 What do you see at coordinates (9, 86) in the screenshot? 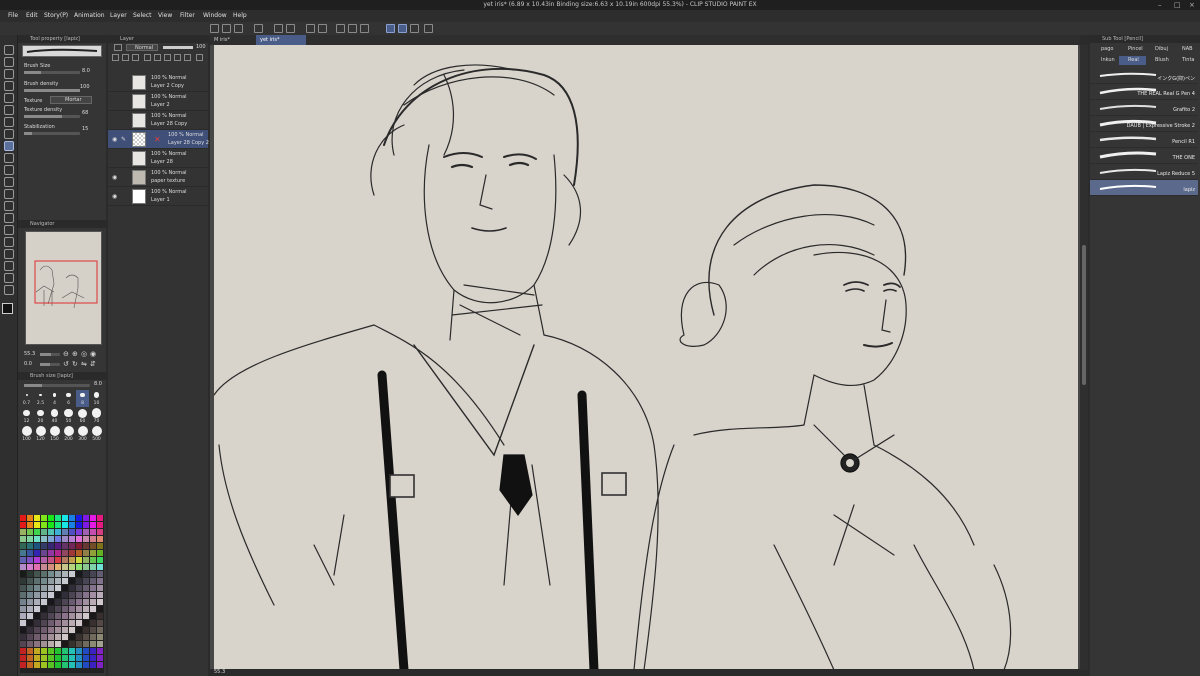
I see `lasso-tool-icon` at bounding box center [9, 86].